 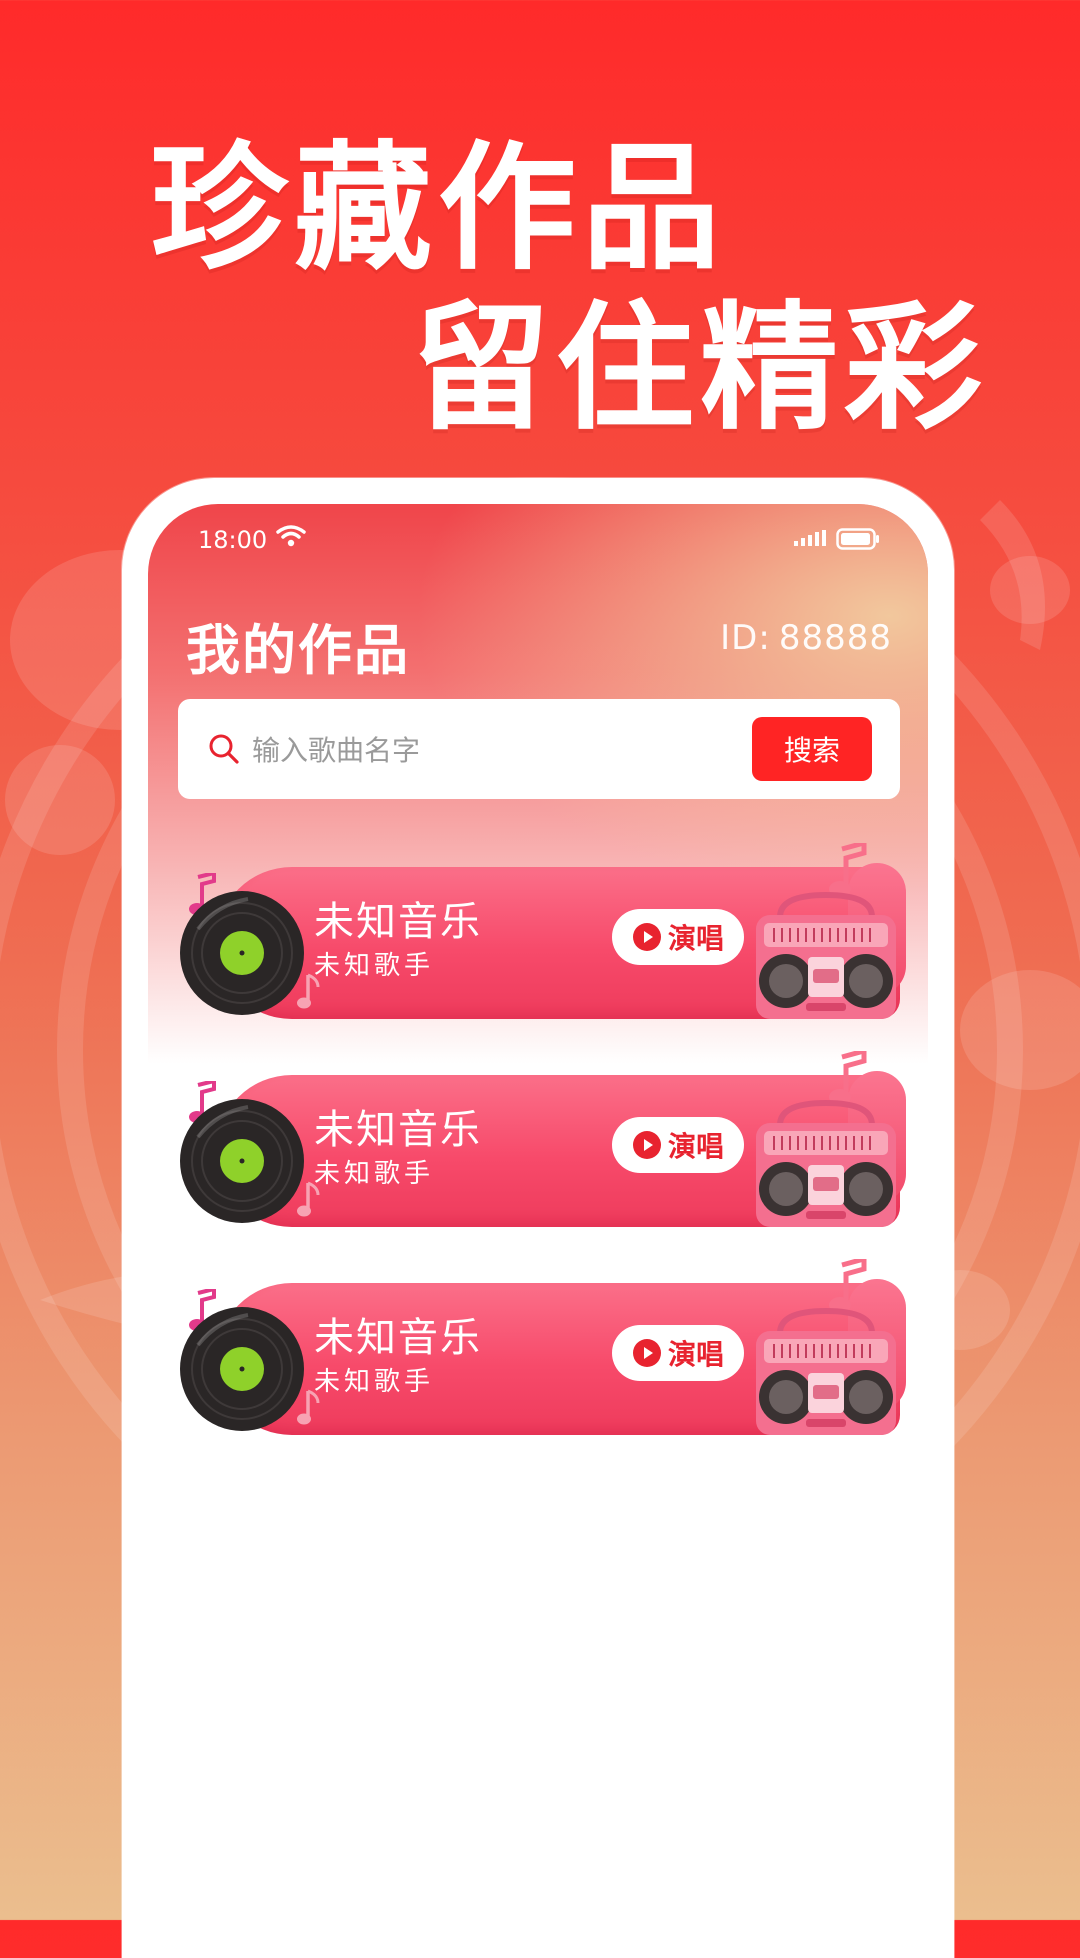 I want to click on promo-headline-line2: 留住精彩, so click(x=700, y=368).